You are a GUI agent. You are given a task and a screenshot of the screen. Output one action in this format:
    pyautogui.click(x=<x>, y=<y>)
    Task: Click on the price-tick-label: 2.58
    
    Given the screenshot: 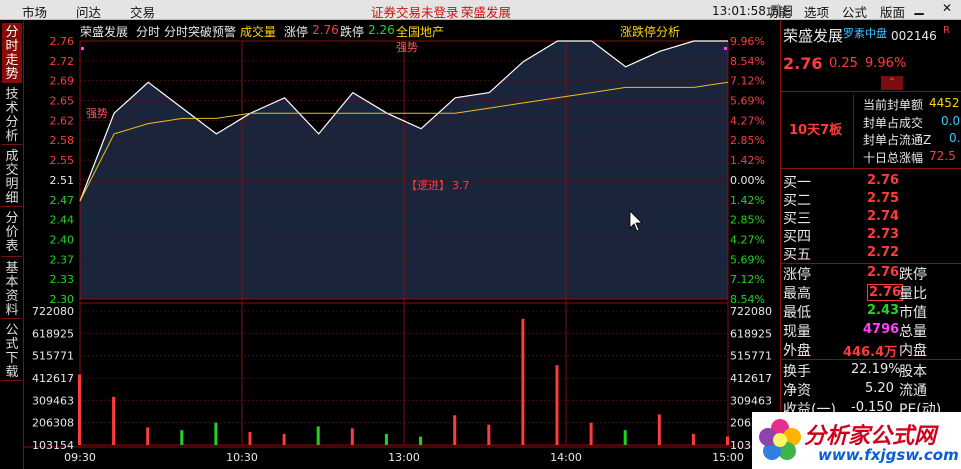 What is the action you would take?
    pyautogui.click(x=62, y=140)
    